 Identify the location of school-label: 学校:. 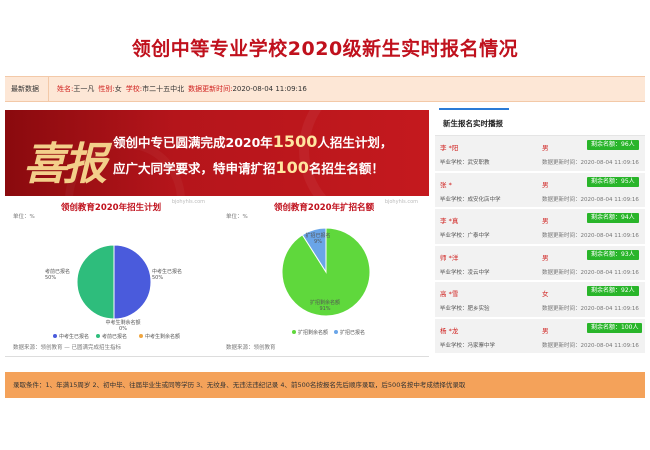
(134, 89).